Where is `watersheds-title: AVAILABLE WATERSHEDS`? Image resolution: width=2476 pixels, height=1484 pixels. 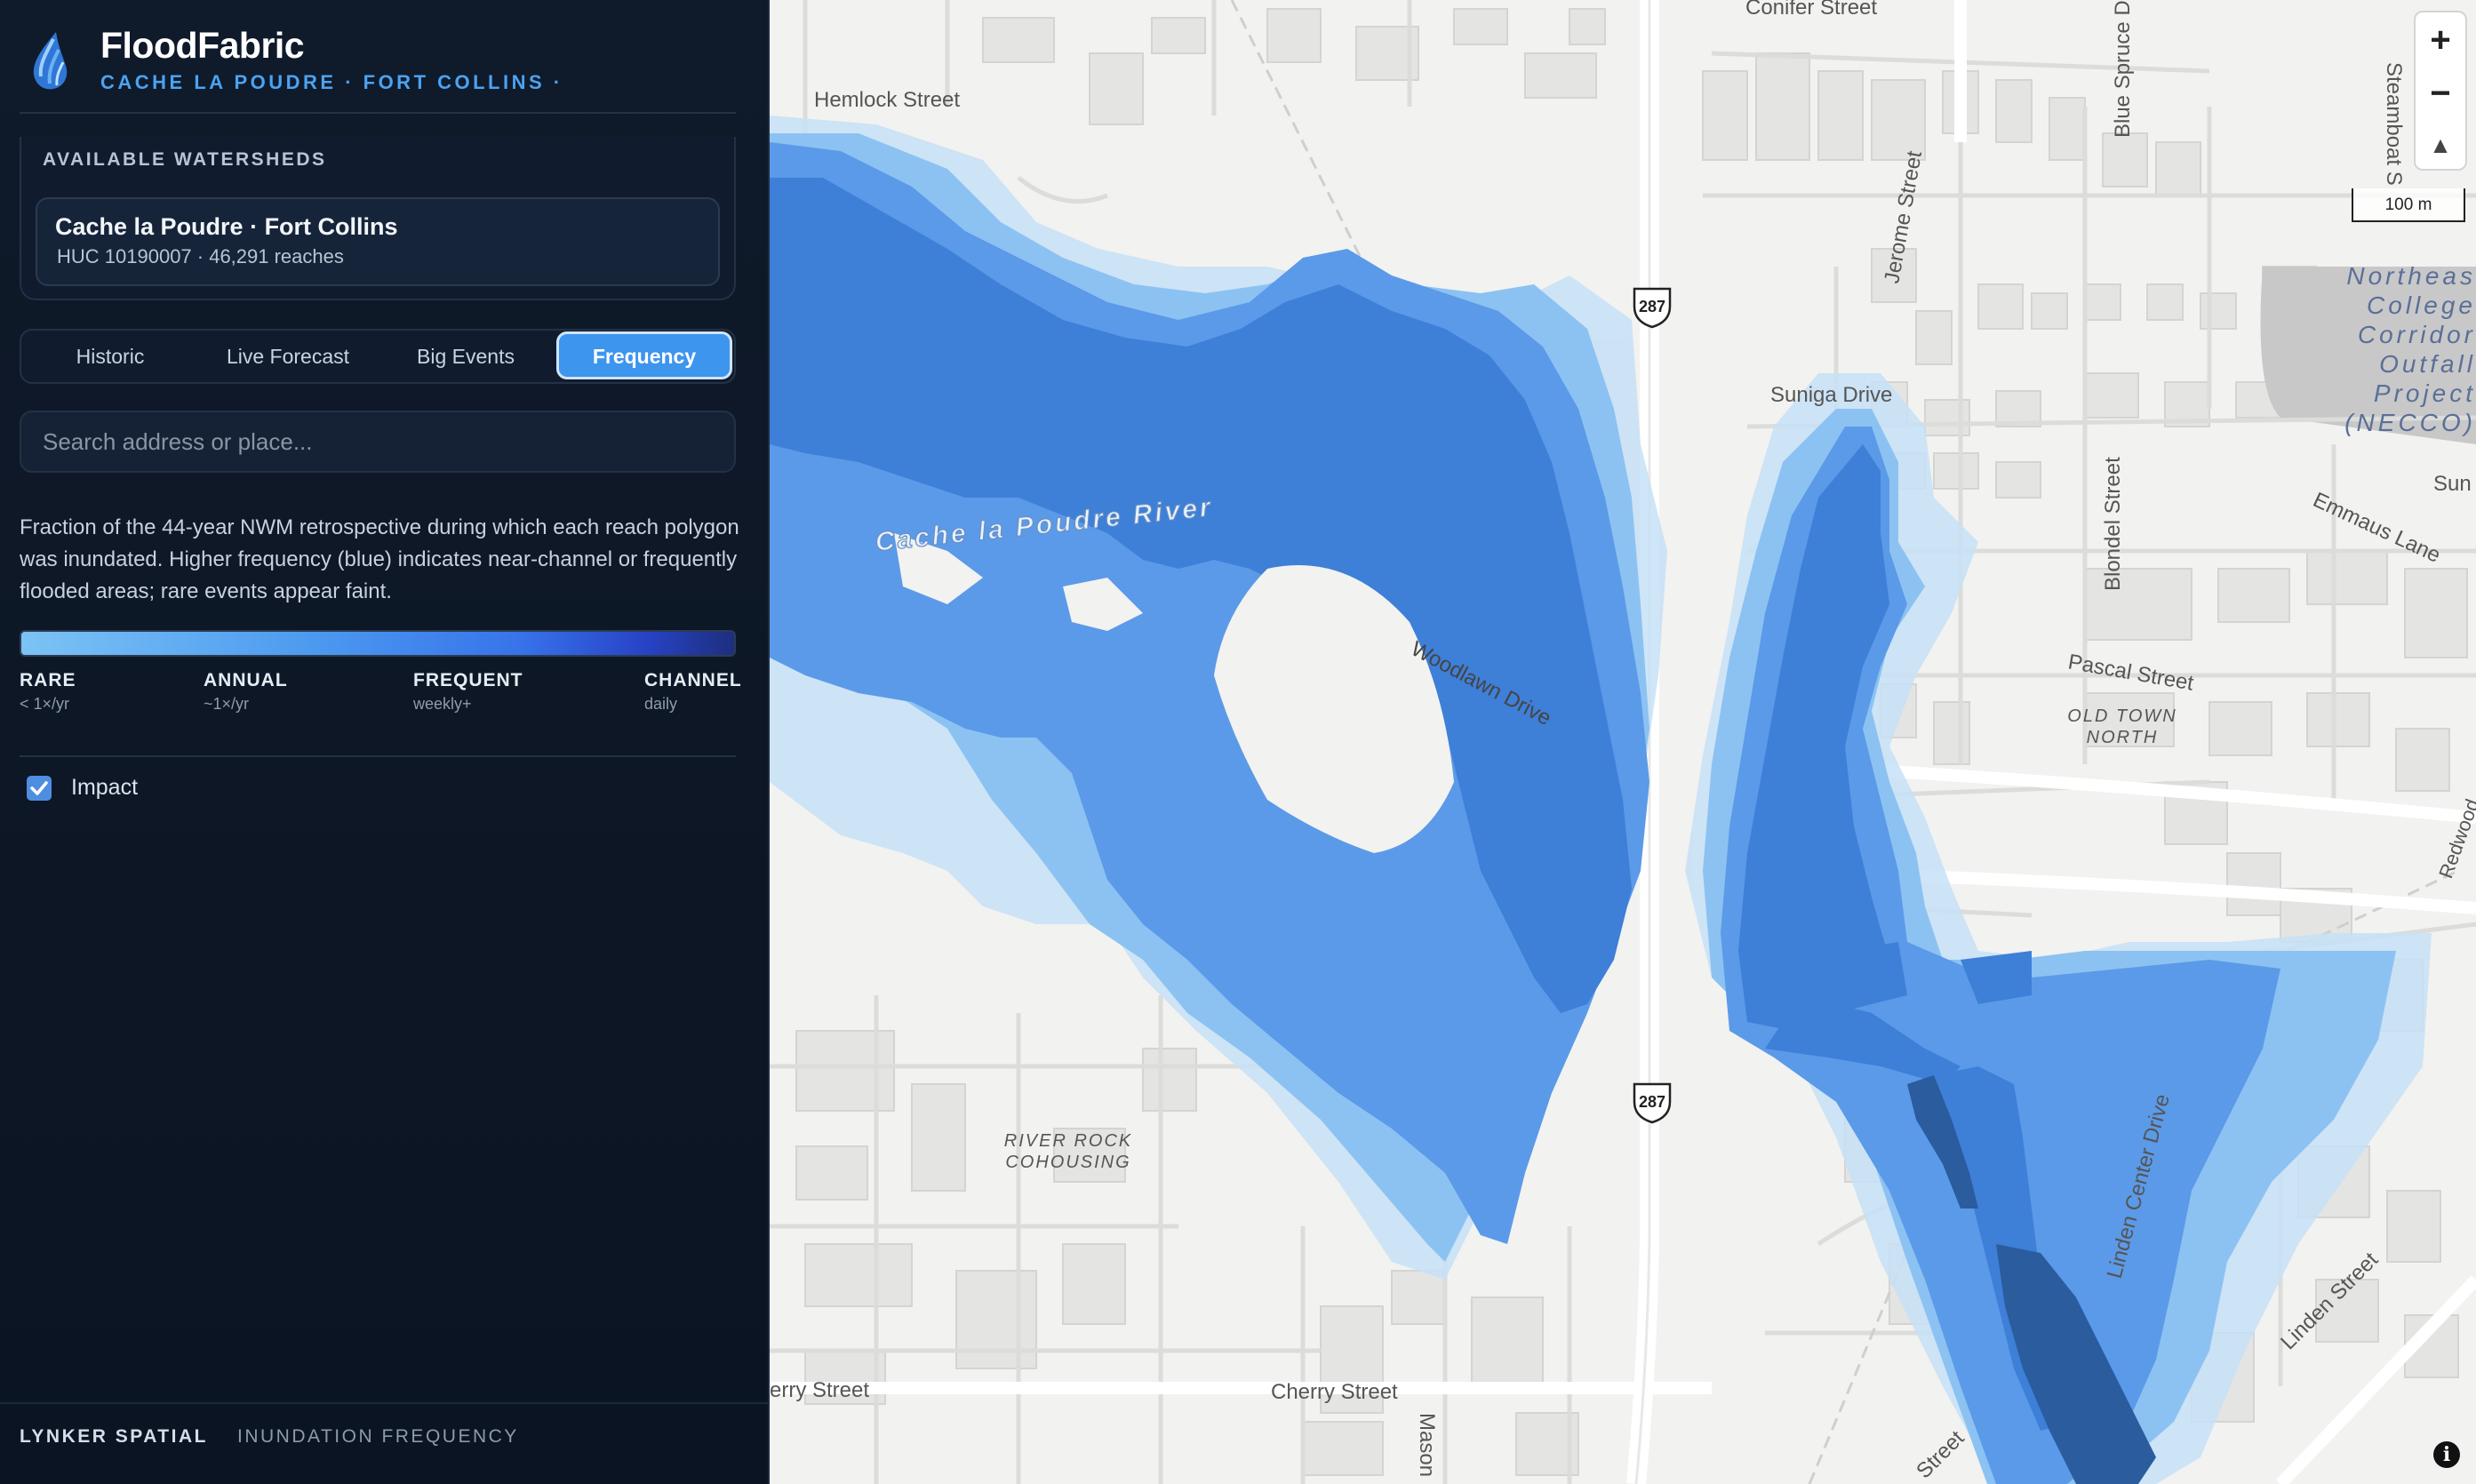 watersheds-title: AVAILABLE WATERSHEDS is located at coordinates (185, 160).